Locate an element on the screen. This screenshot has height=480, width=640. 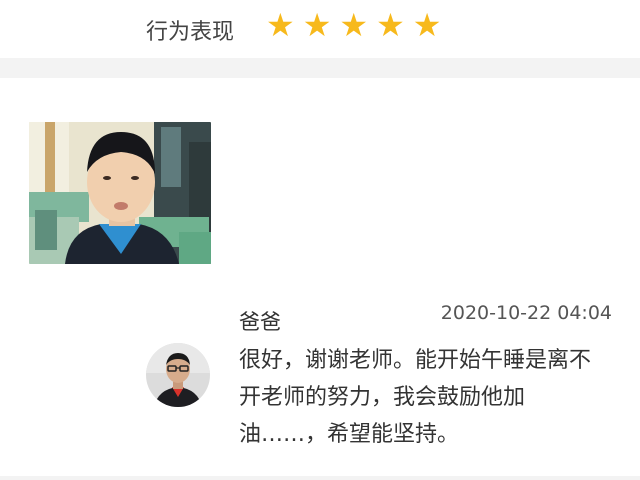
rating-label: 行为表现 is located at coordinates (190, 32).